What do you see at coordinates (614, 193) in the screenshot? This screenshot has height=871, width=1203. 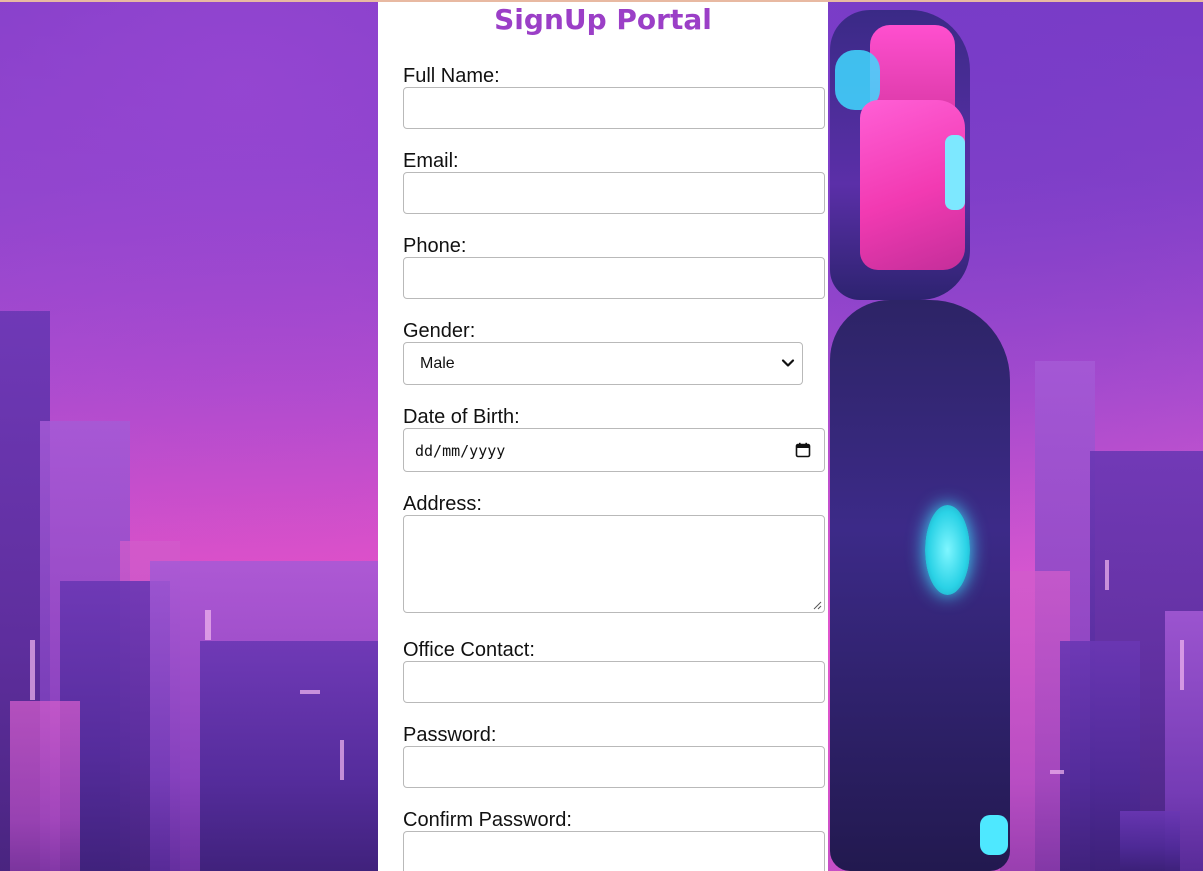 I see `email-input` at bounding box center [614, 193].